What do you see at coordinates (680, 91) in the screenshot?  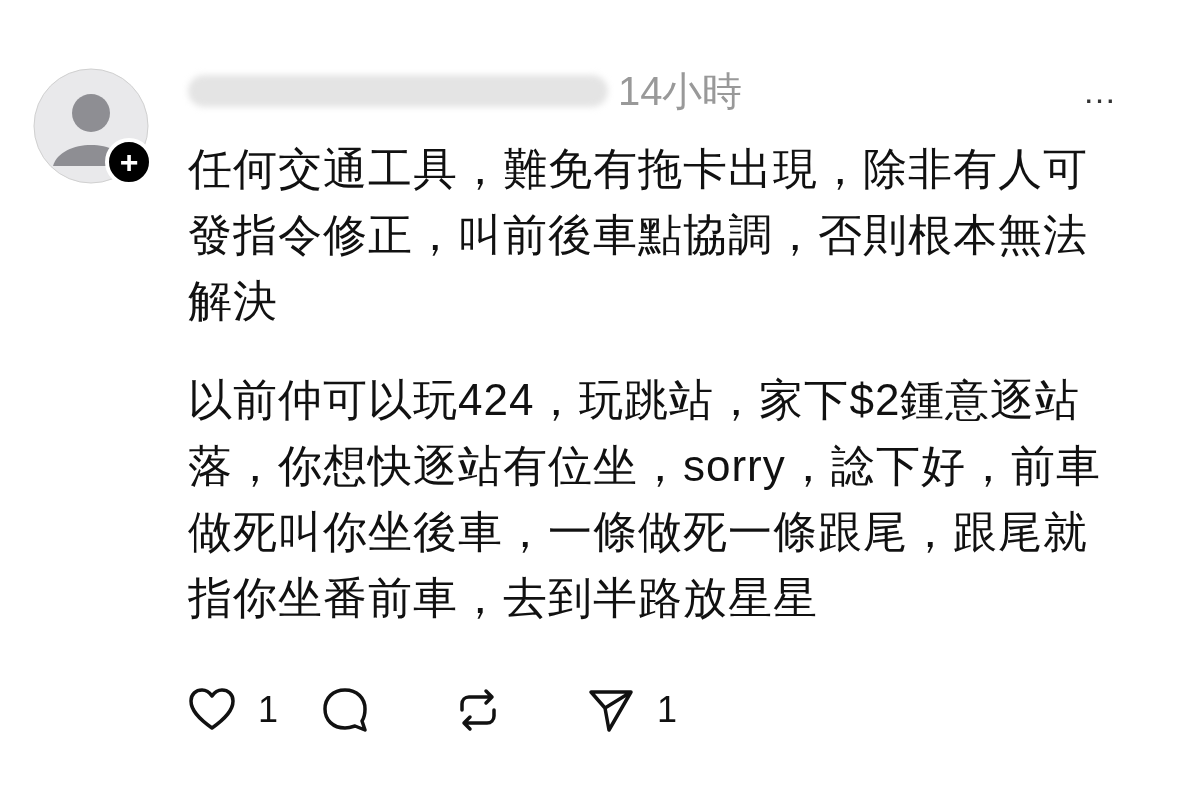 I see `post-time: 14小時` at bounding box center [680, 91].